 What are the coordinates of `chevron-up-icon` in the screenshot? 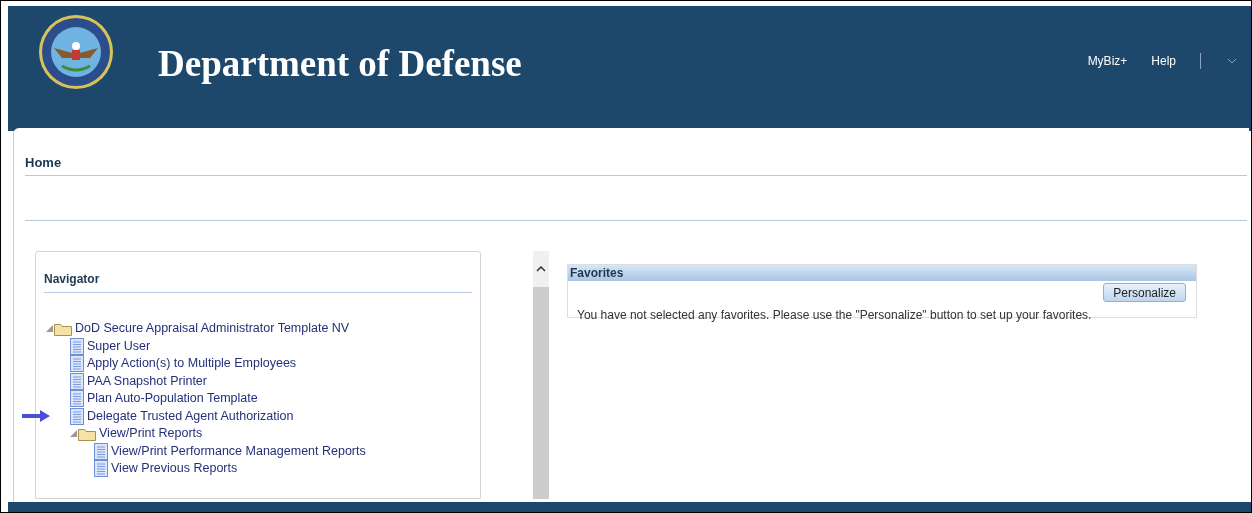 It's located at (541, 269).